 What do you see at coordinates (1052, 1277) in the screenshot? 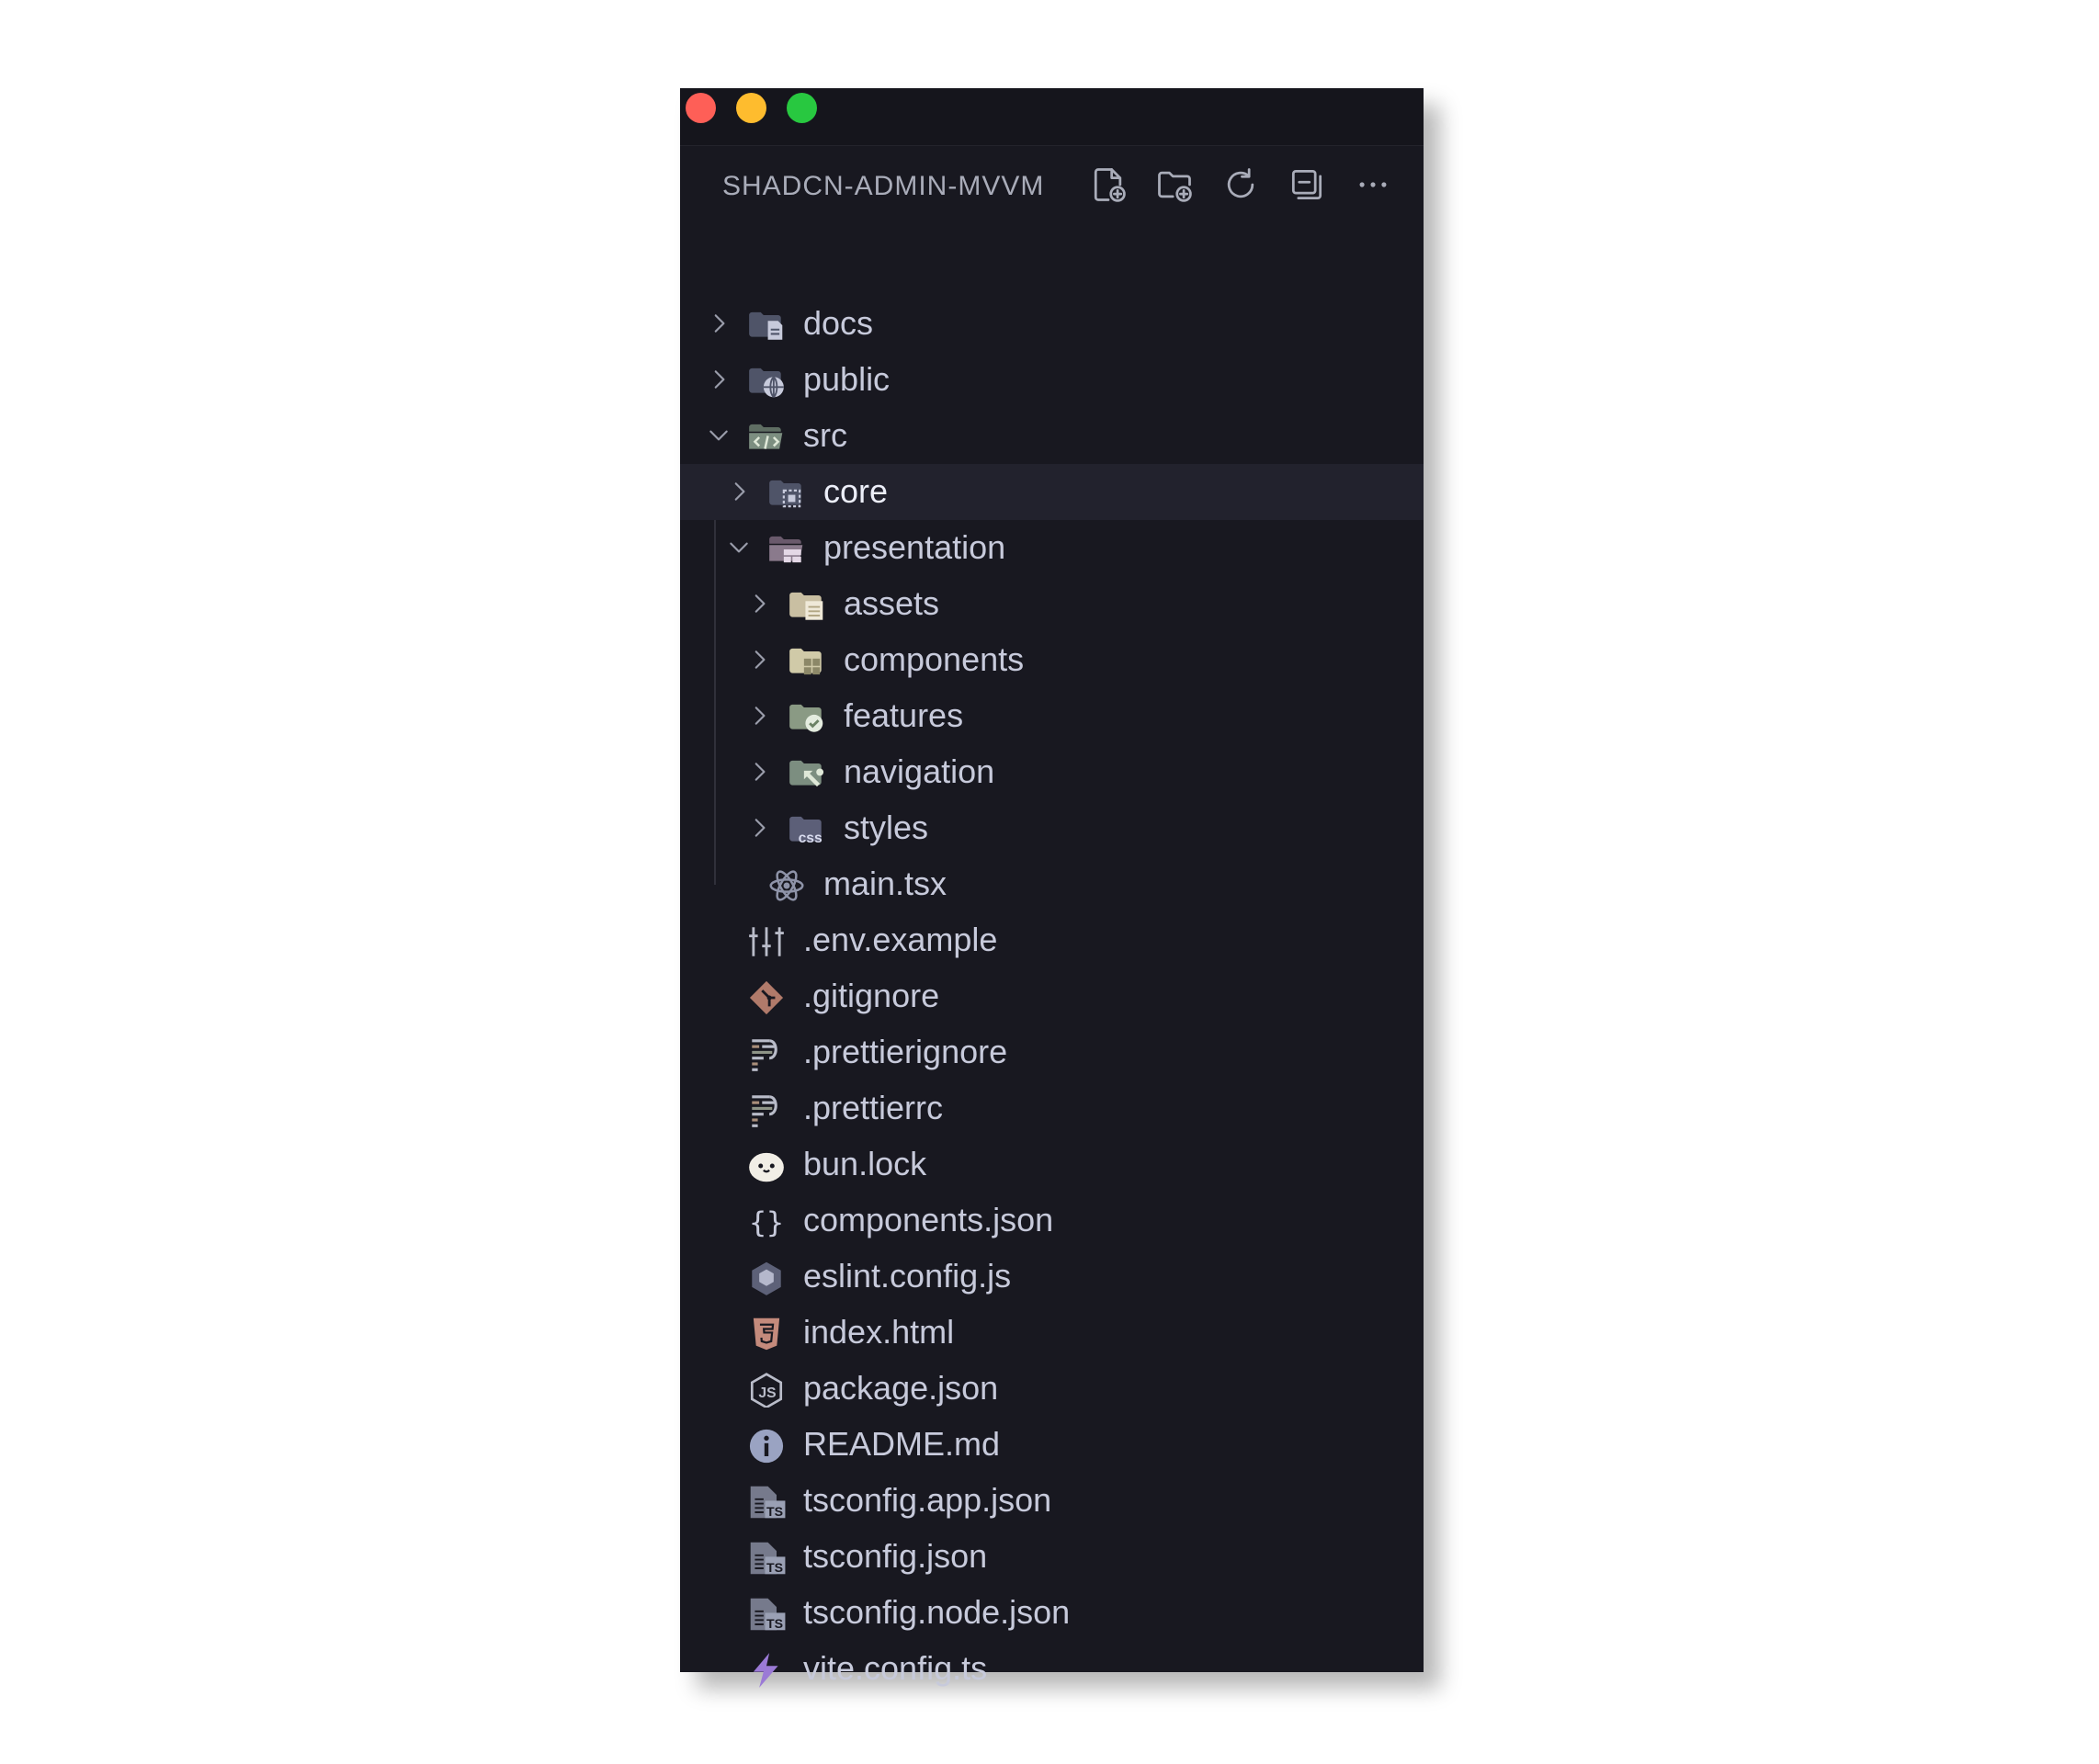
I see `tree-file-row: eslint.config.js` at bounding box center [1052, 1277].